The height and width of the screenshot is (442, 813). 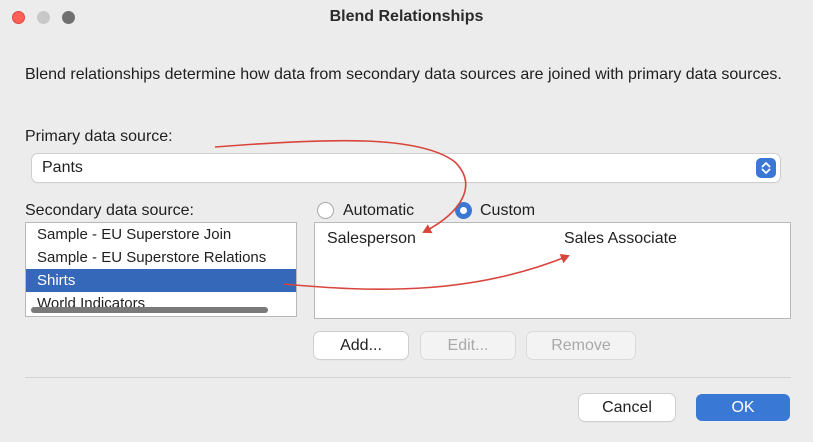 What do you see at coordinates (627, 407) in the screenshot?
I see `cancel-button: Cancel` at bounding box center [627, 407].